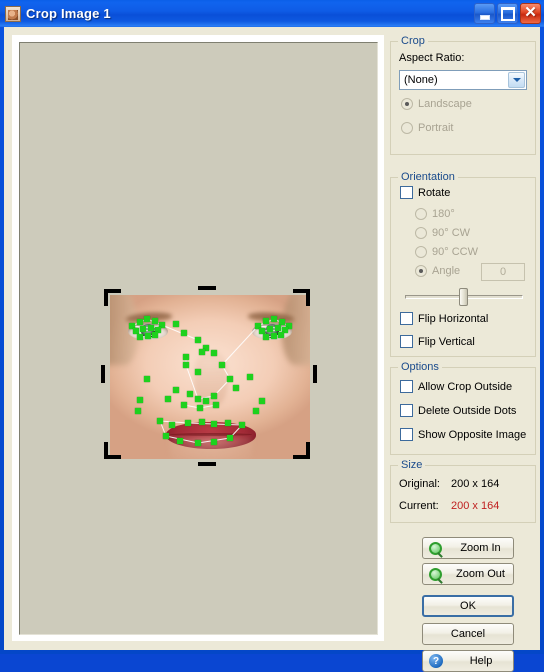  What do you see at coordinates (468, 661) in the screenshot?
I see `help-button: ? Help` at bounding box center [468, 661].